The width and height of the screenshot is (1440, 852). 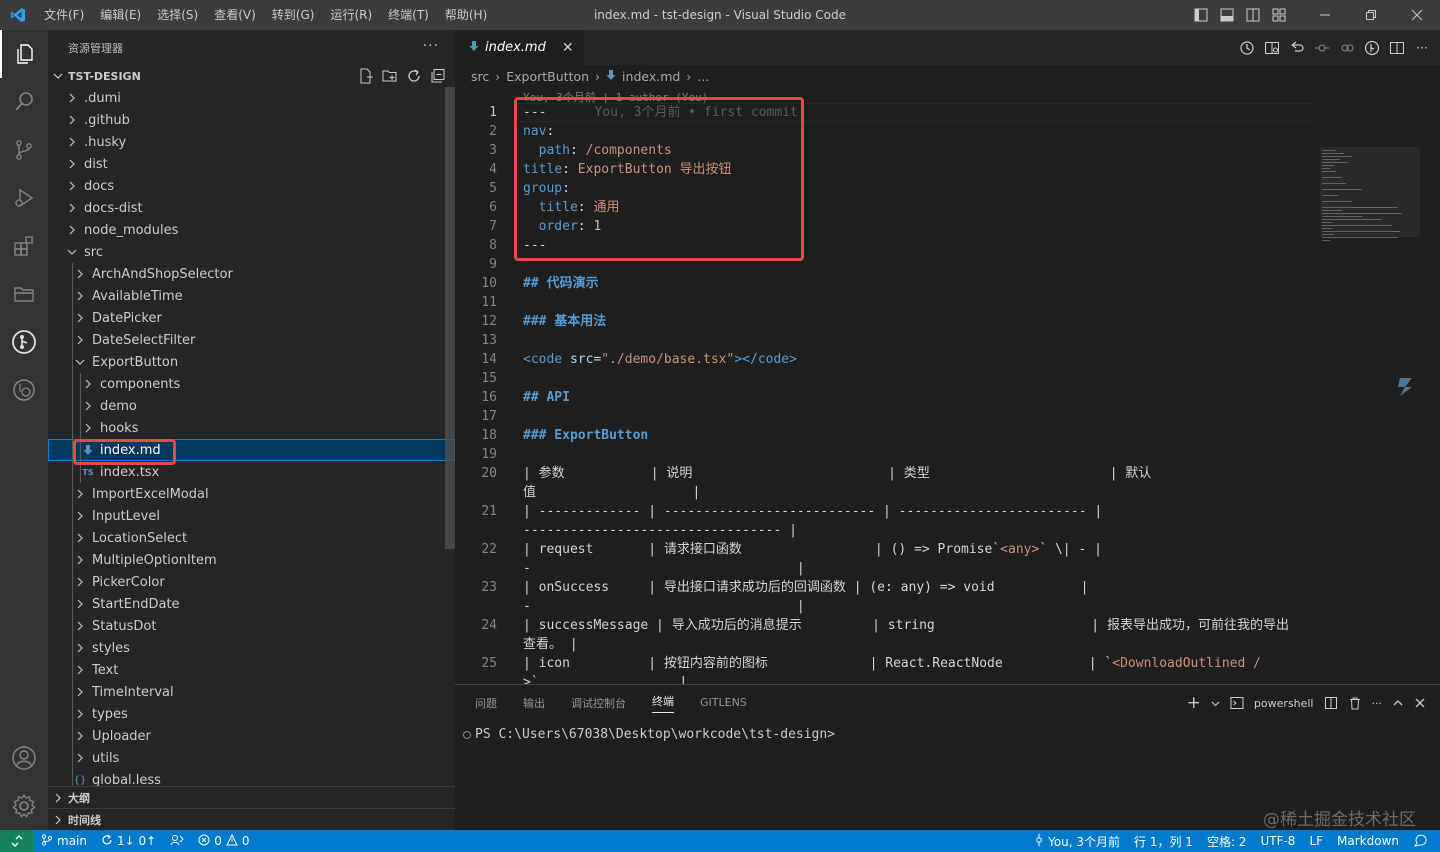 I want to click on close-panel-icon, so click(x=1420, y=703).